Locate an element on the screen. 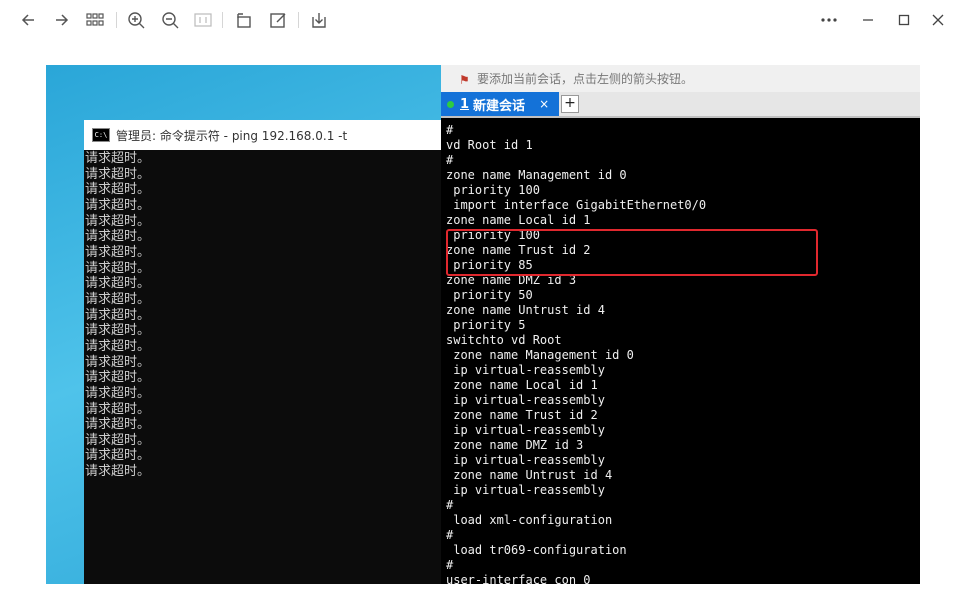 The width and height of the screenshot is (966, 613). viewer-toolbar is located at coordinates (483, 20).